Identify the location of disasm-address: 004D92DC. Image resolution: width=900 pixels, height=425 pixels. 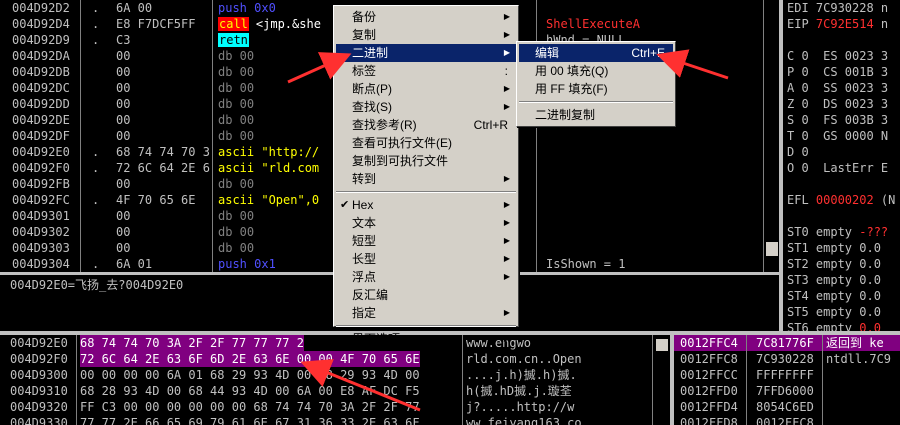
(41, 88).